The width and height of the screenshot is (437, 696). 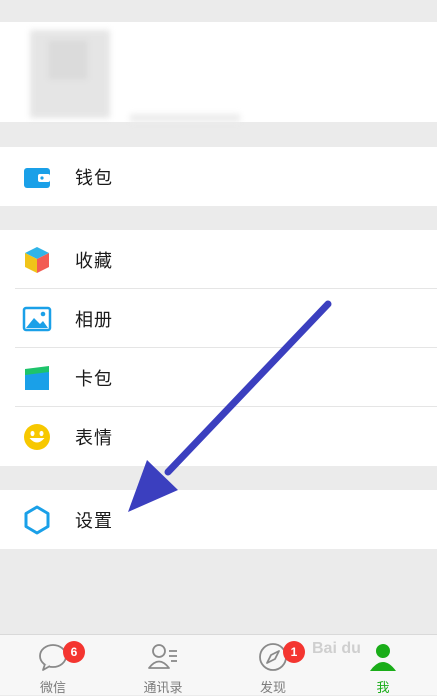 I want to click on top-spacer, so click(x=218, y=11).